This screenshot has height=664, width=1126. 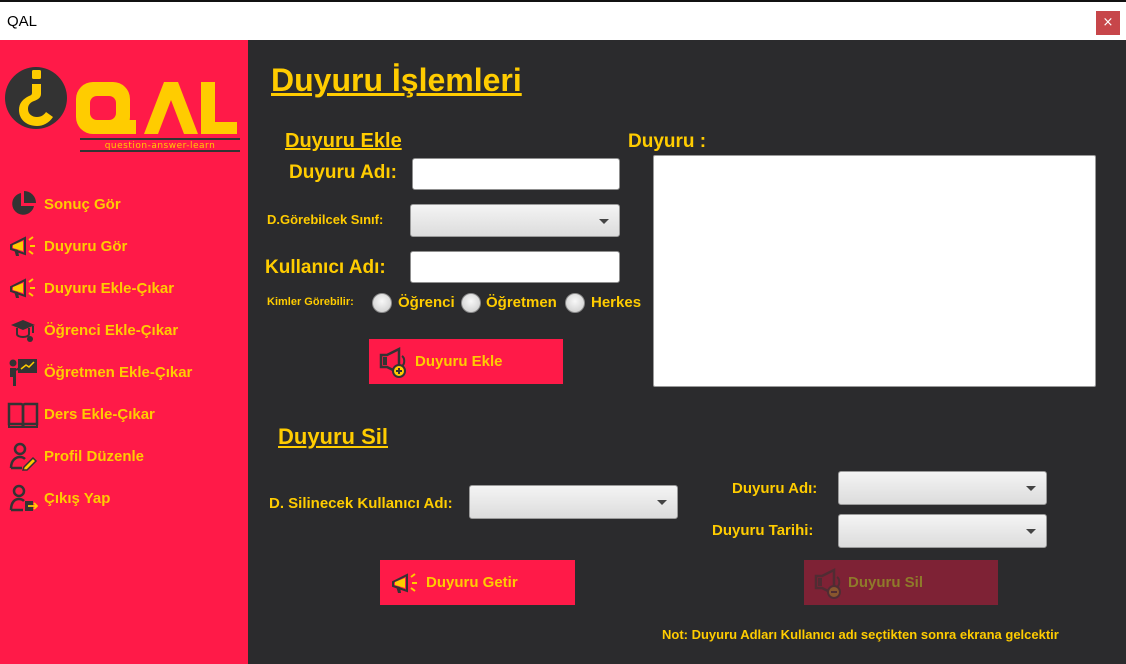 What do you see at coordinates (515, 220) in the screenshot?
I see `visible-class-select` at bounding box center [515, 220].